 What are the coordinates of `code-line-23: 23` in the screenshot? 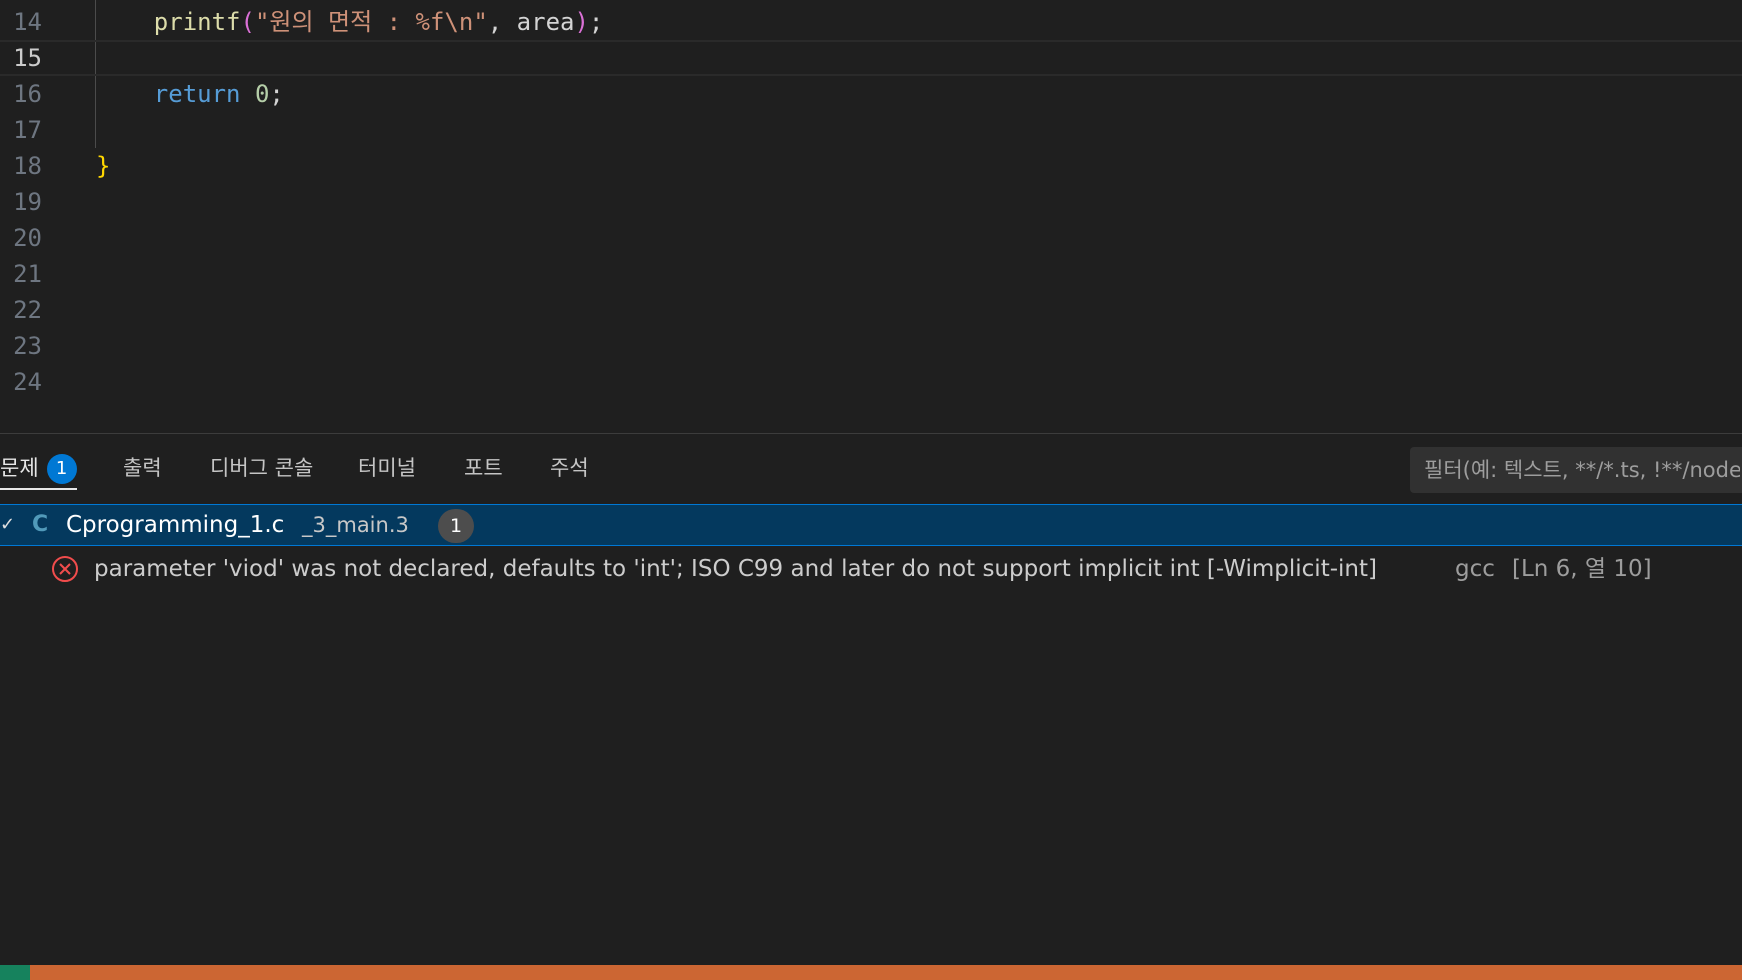 It's located at (871, 346).